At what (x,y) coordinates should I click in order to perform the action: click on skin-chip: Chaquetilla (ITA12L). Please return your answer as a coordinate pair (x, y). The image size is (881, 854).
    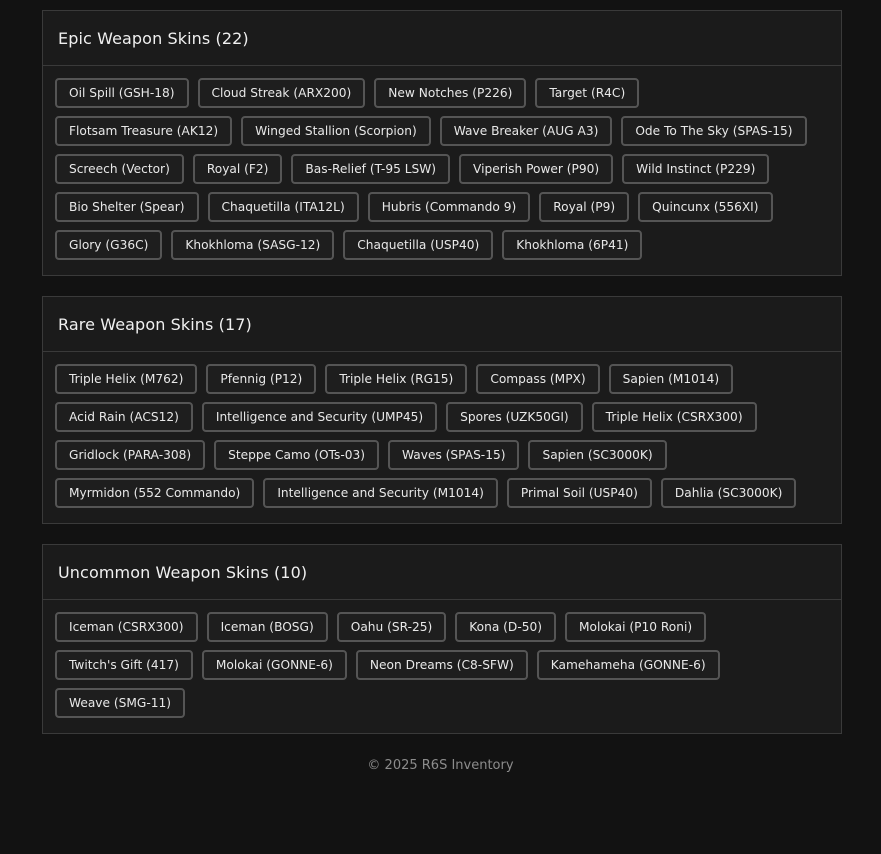
    Looking at the image, I should click on (283, 207).